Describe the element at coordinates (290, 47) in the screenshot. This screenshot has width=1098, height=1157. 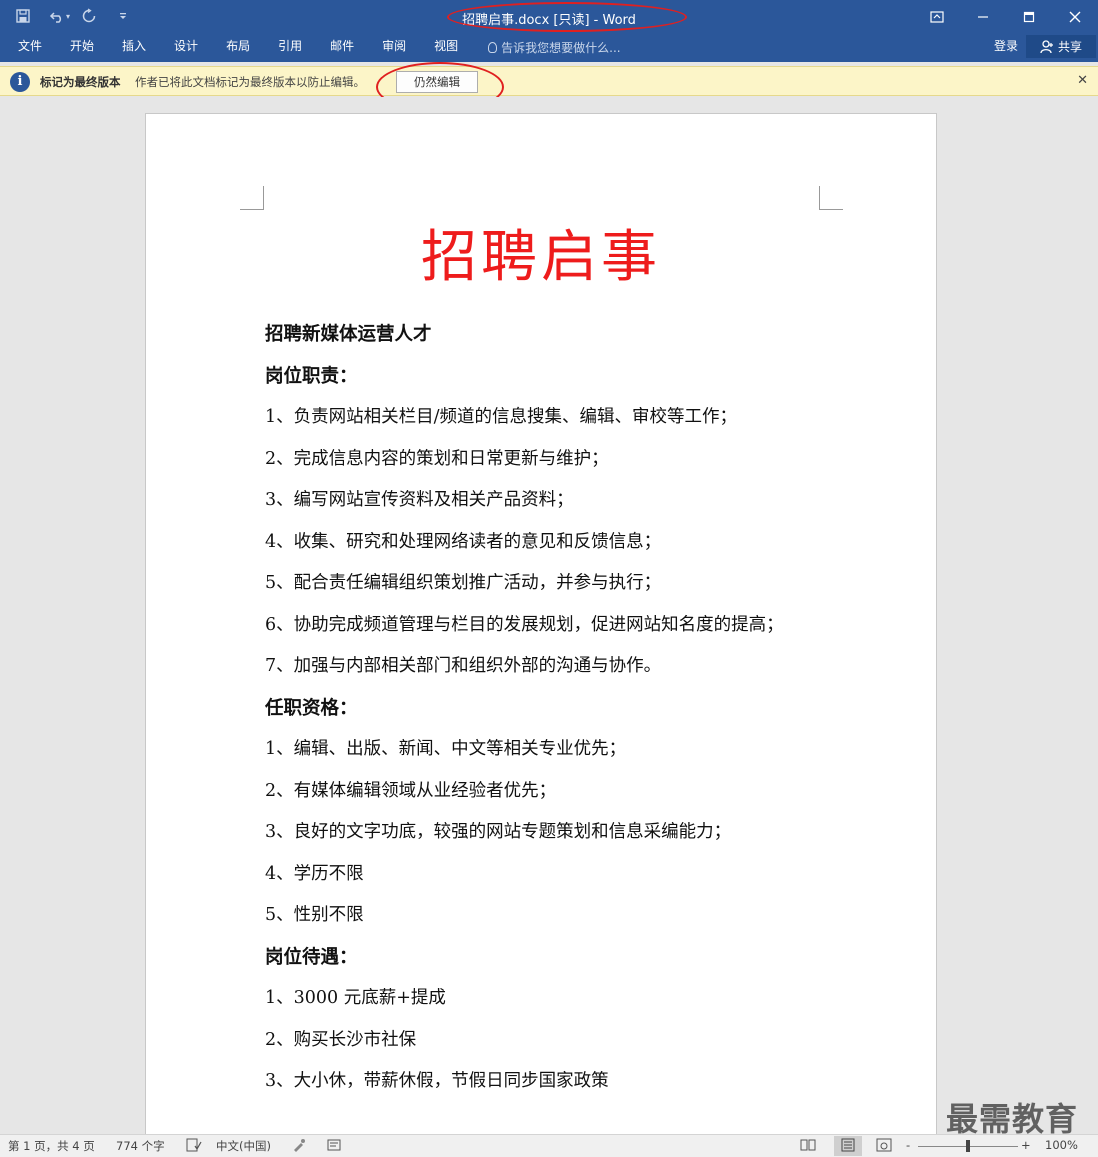
I see `tab-references: 引用` at that location.